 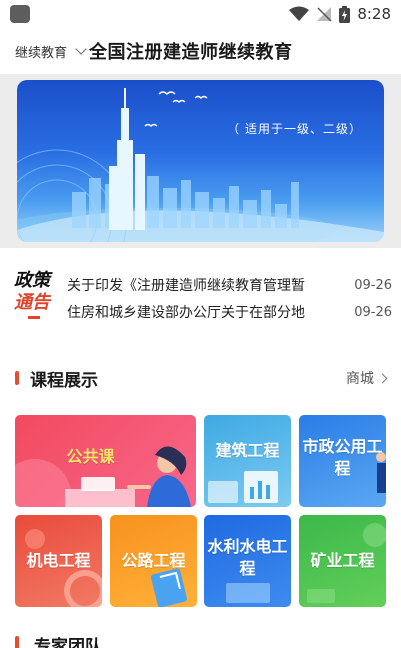 What do you see at coordinates (294, 129) in the screenshot?
I see `banner-caption: （ 适用于一级、二级）` at bounding box center [294, 129].